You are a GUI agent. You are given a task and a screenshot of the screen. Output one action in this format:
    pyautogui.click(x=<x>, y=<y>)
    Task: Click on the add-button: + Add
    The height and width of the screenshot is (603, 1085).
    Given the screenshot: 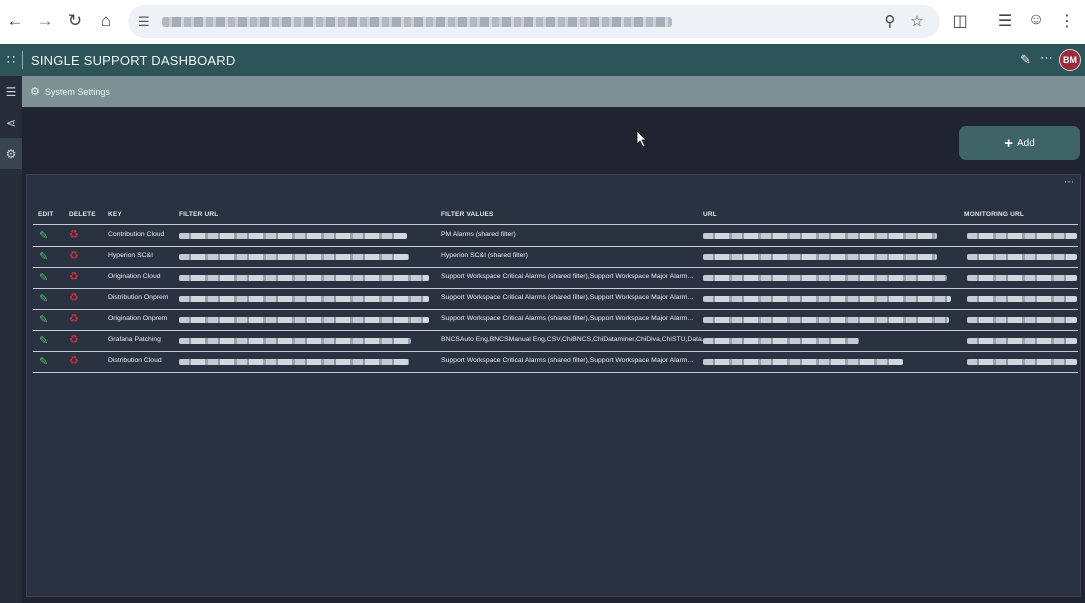 What is the action you would take?
    pyautogui.click(x=1019, y=143)
    